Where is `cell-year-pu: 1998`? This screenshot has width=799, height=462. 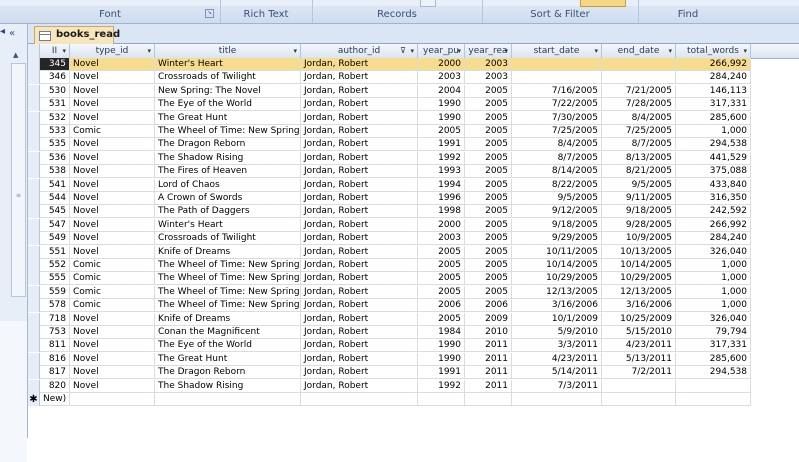
cell-year-pu: 1998 is located at coordinates (441, 212).